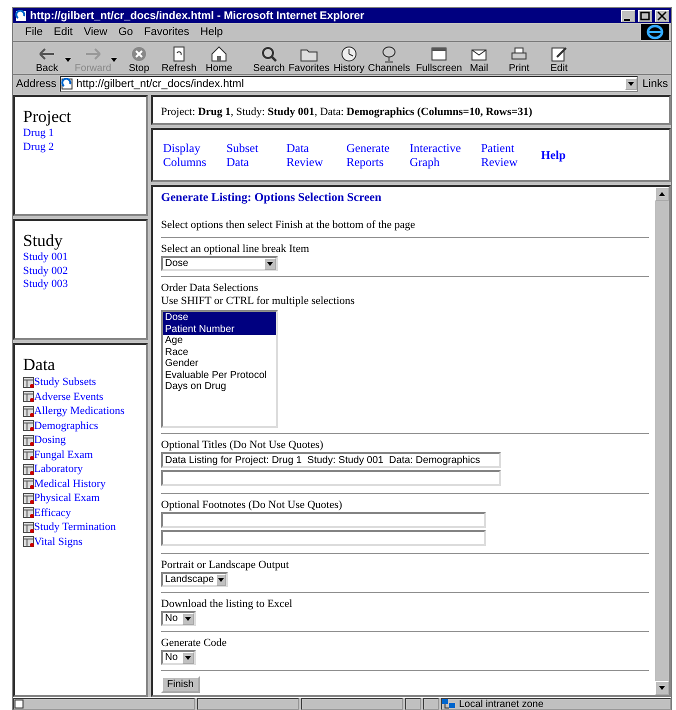  Describe the element at coordinates (58, 541) in the screenshot. I see `data-link: Vital Signs` at that location.